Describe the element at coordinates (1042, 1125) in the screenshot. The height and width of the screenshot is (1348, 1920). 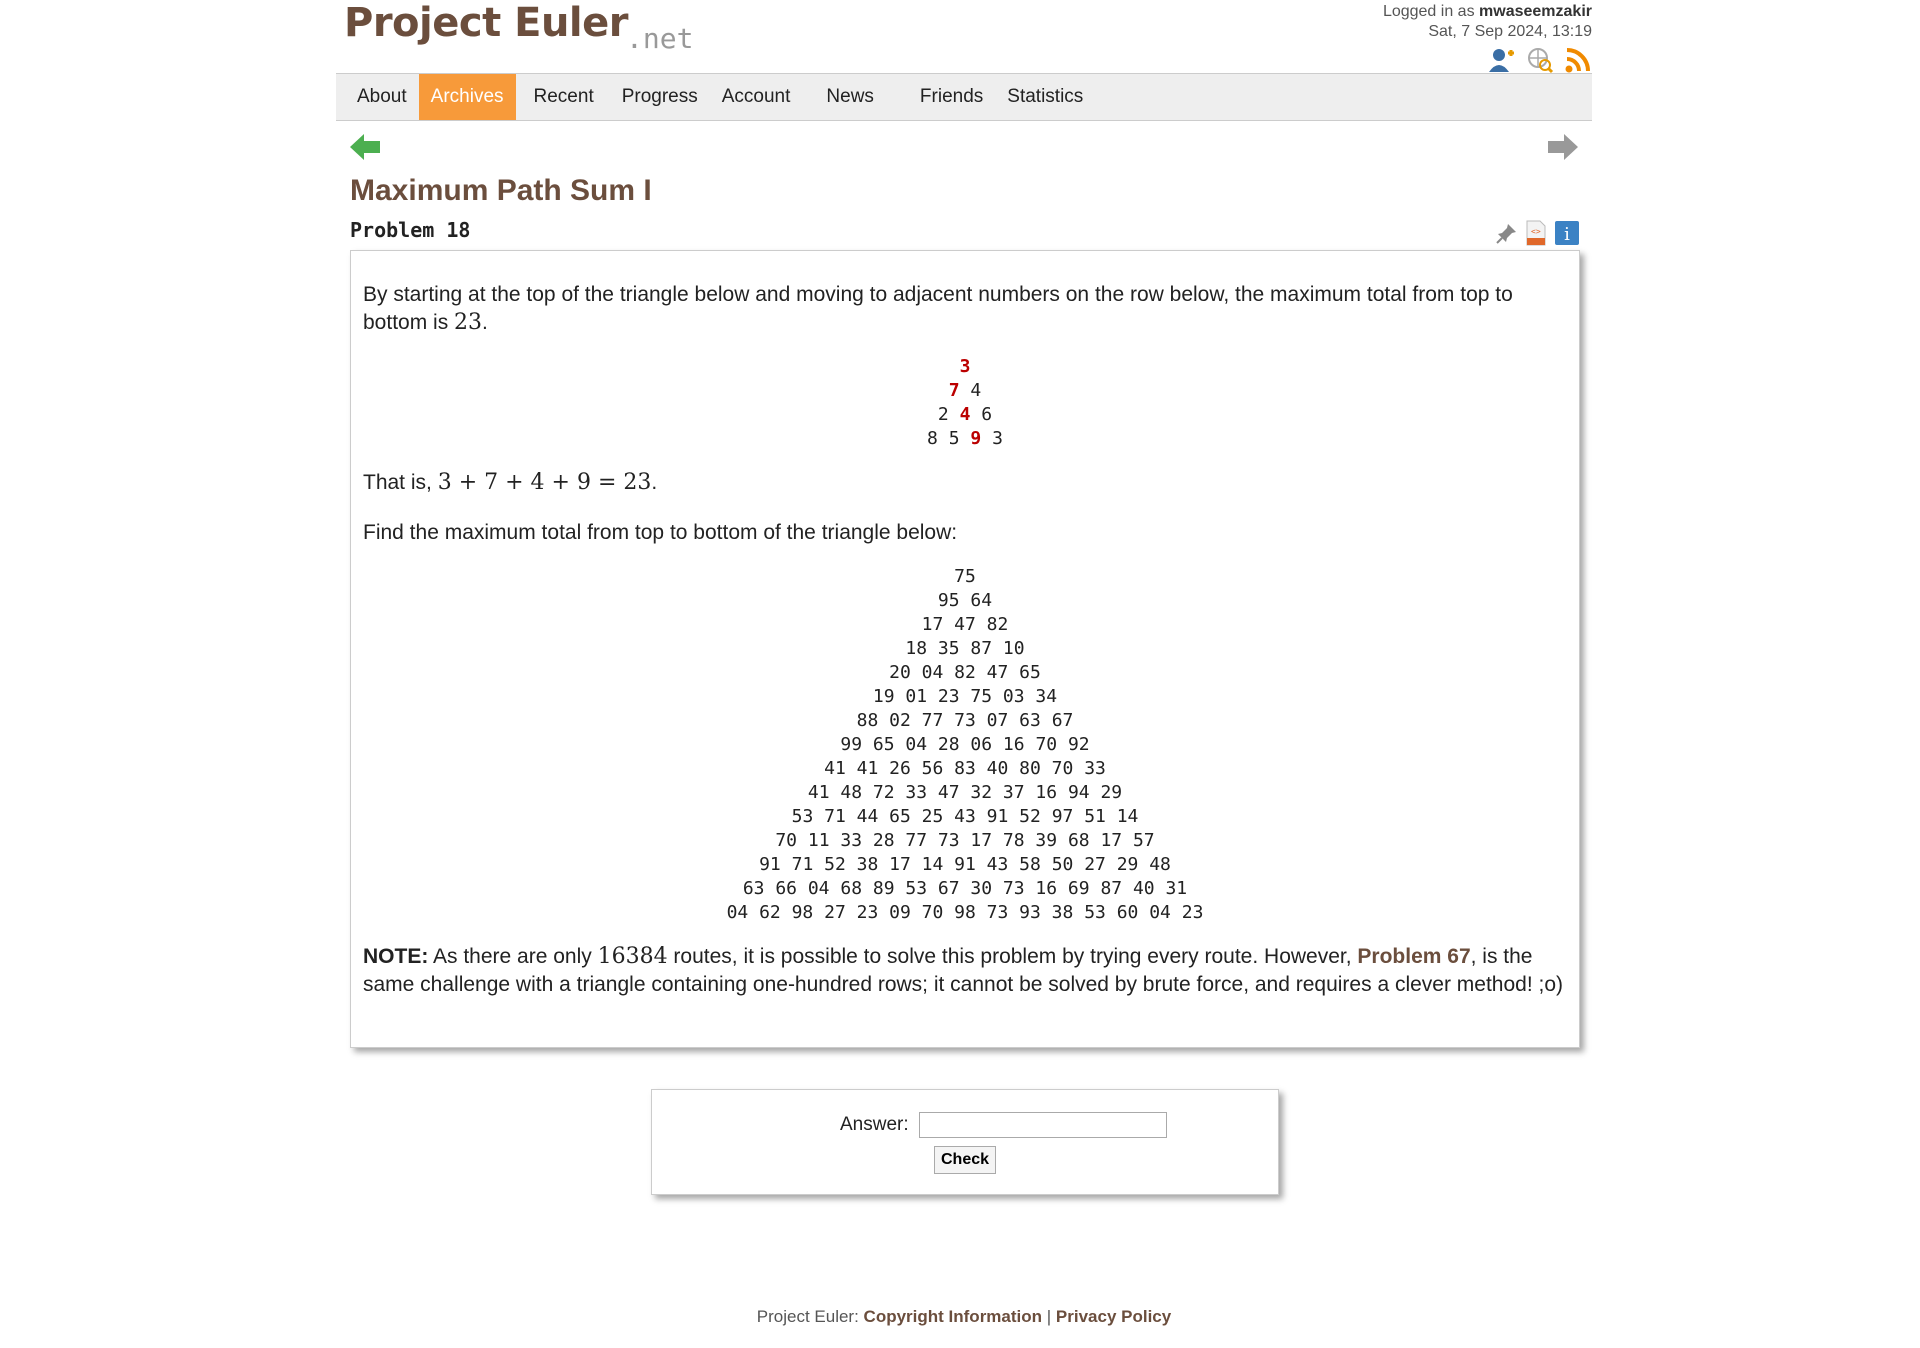
I see `answer-input` at that location.